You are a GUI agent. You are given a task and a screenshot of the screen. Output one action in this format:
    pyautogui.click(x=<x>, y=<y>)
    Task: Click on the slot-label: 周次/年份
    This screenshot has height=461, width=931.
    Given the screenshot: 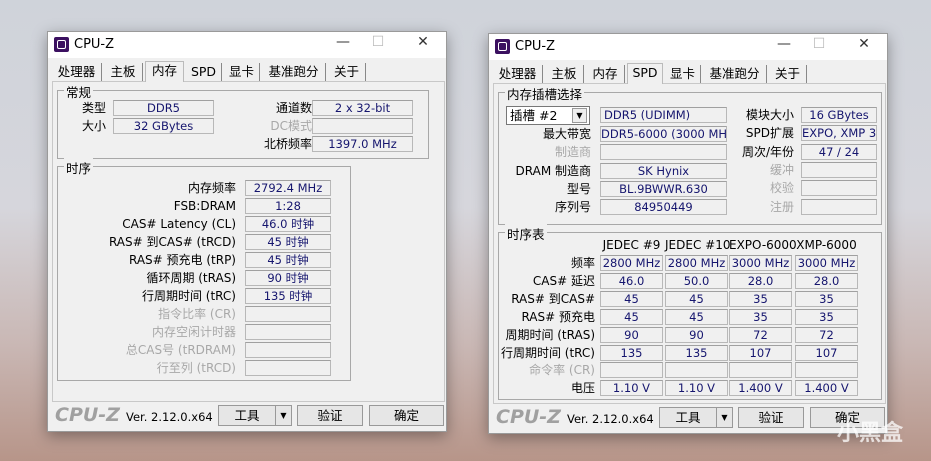 What is the action you would take?
    pyautogui.click(x=767, y=151)
    